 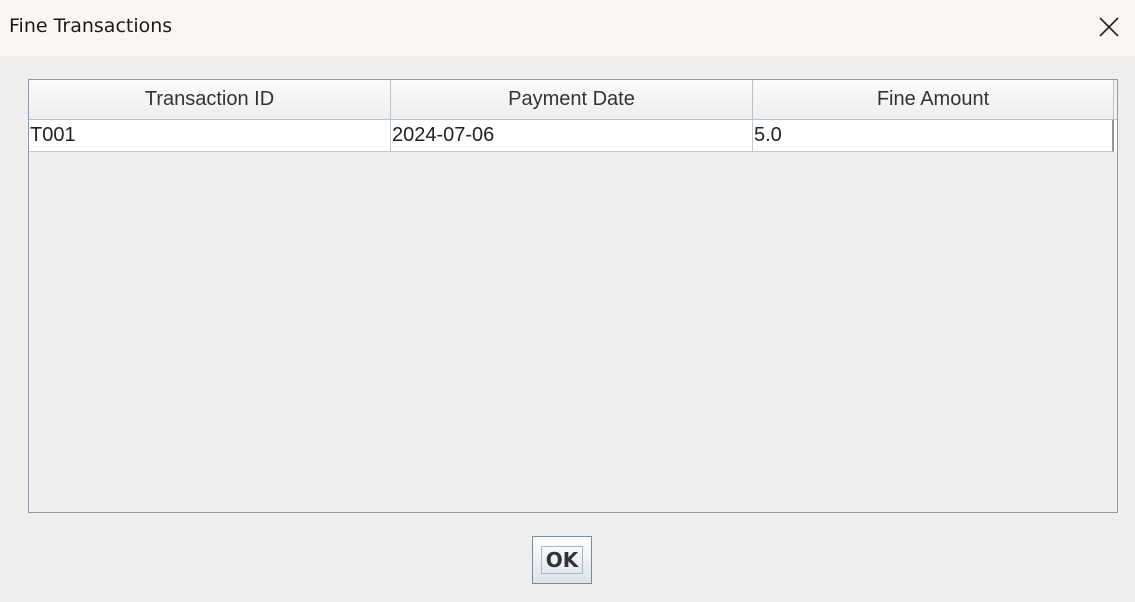 What do you see at coordinates (933, 99) in the screenshot?
I see `column-header-fine-amount: Fine Amount` at bounding box center [933, 99].